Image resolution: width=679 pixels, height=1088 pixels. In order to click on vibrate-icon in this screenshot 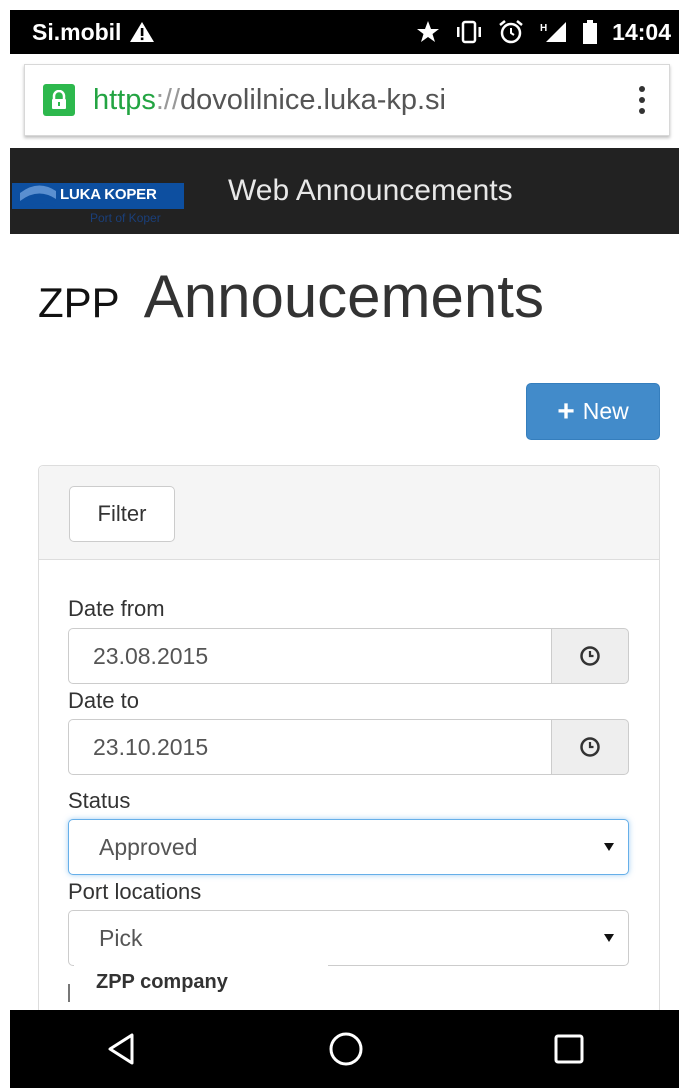, I will do `click(469, 32)`.